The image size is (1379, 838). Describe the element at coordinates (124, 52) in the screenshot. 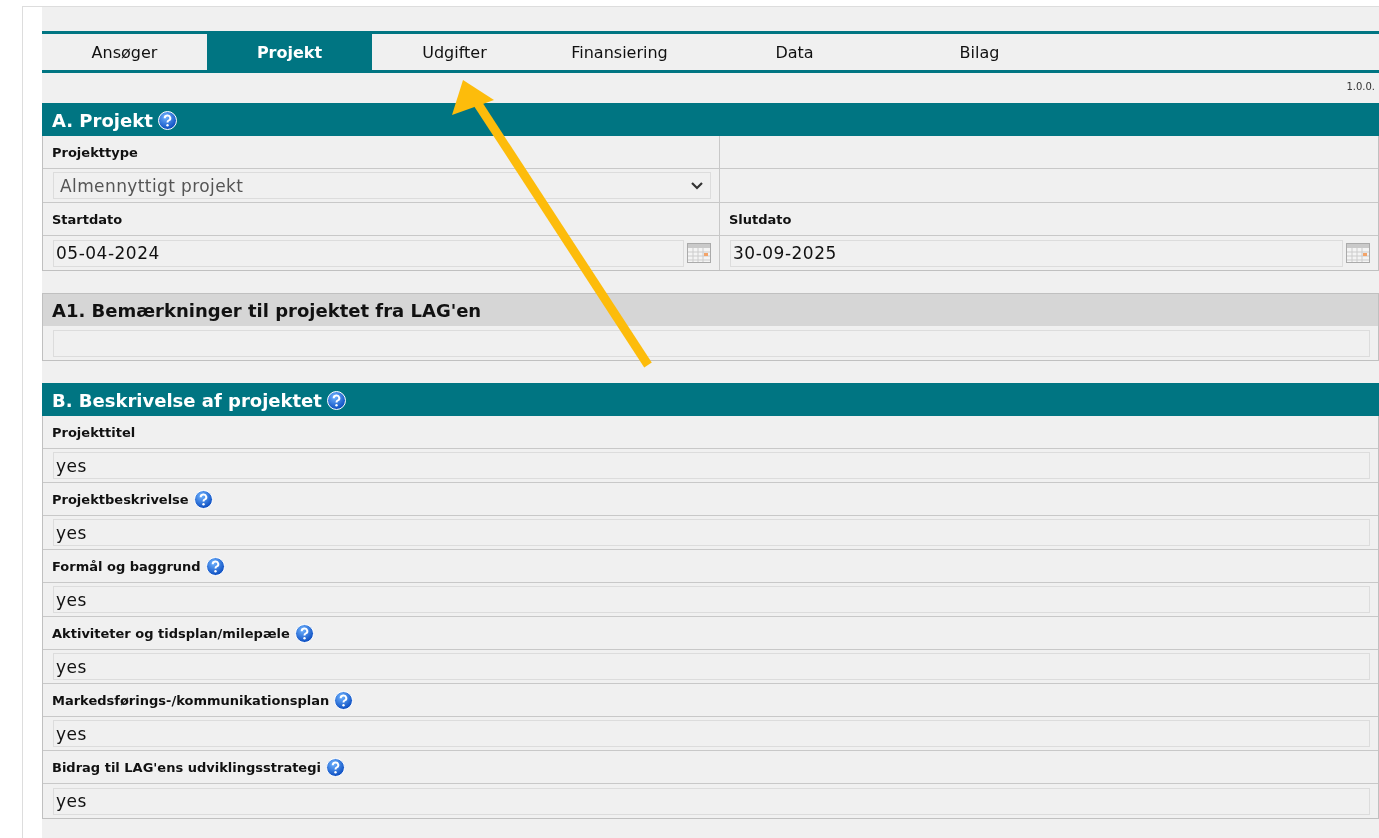

I see `tab: Ansøger` at that location.